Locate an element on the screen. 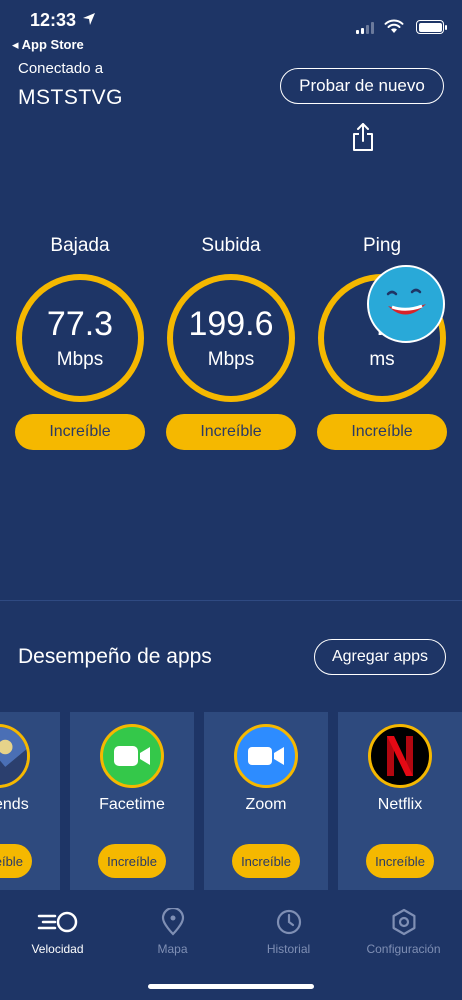  download-rating-badge: Increíble is located at coordinates (80, 432).